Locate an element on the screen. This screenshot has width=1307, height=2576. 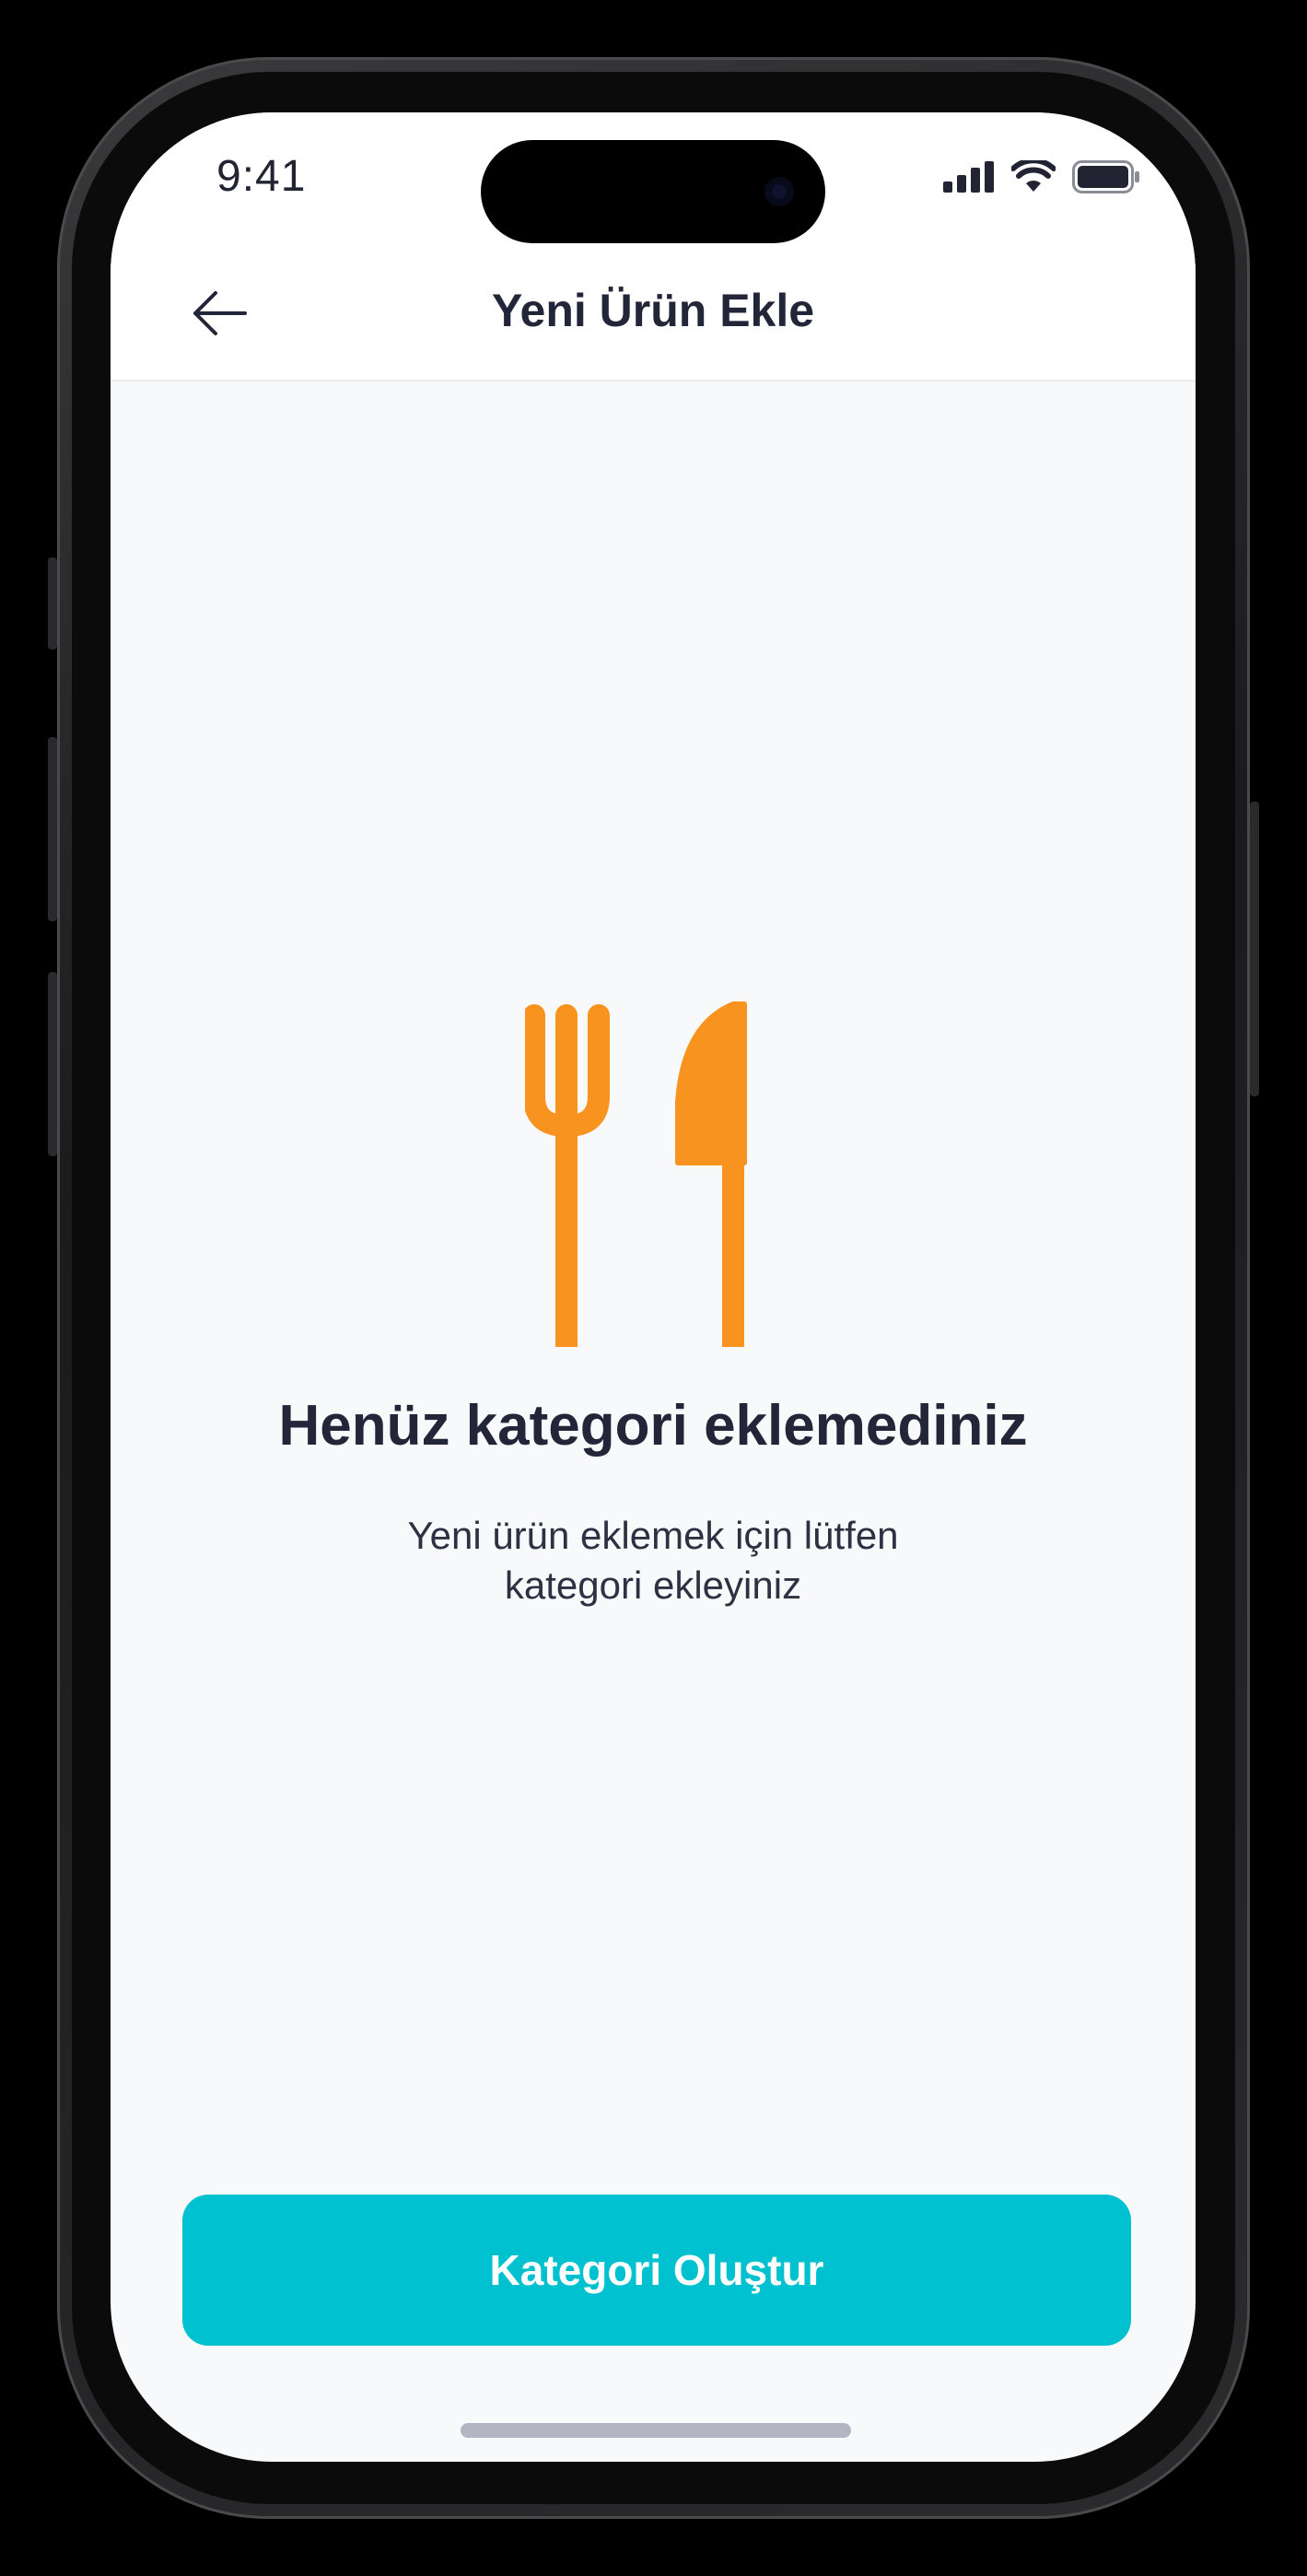
cellular-signal-icon is located at coordinates (969, 177).